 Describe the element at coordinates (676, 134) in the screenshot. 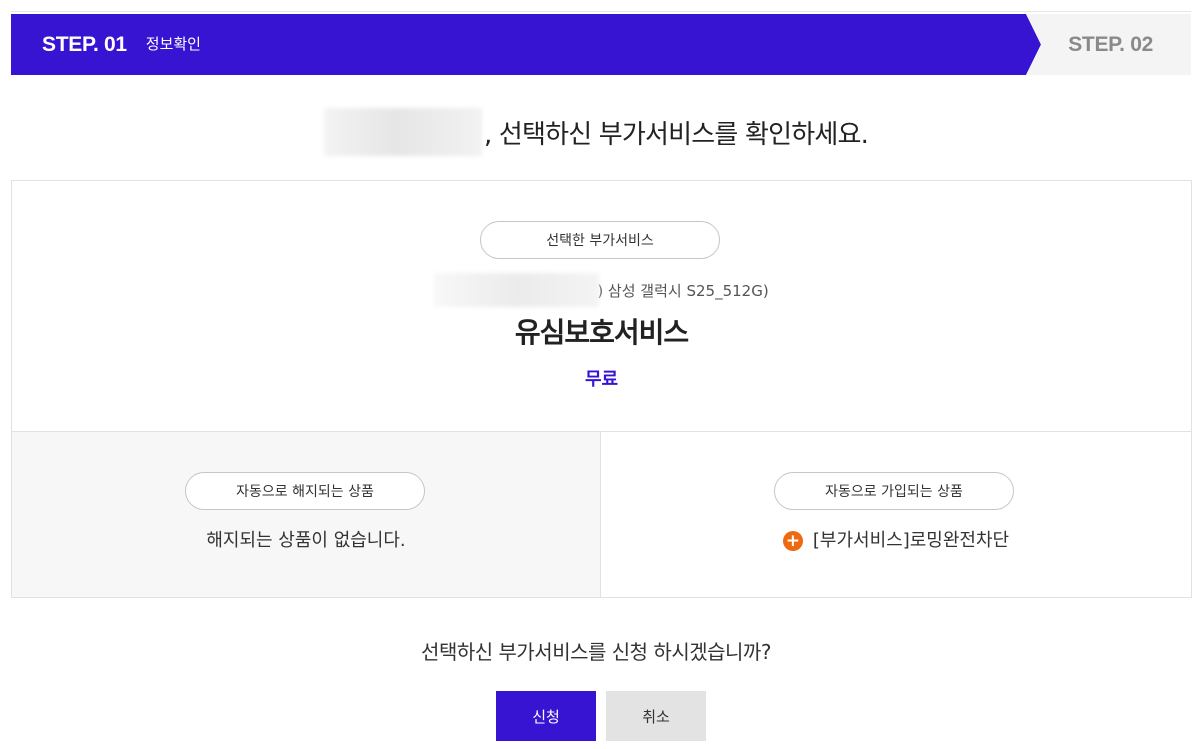

I see `page-heading-text: , 선택하신 부가서비스를 확인하세요.` at that location.